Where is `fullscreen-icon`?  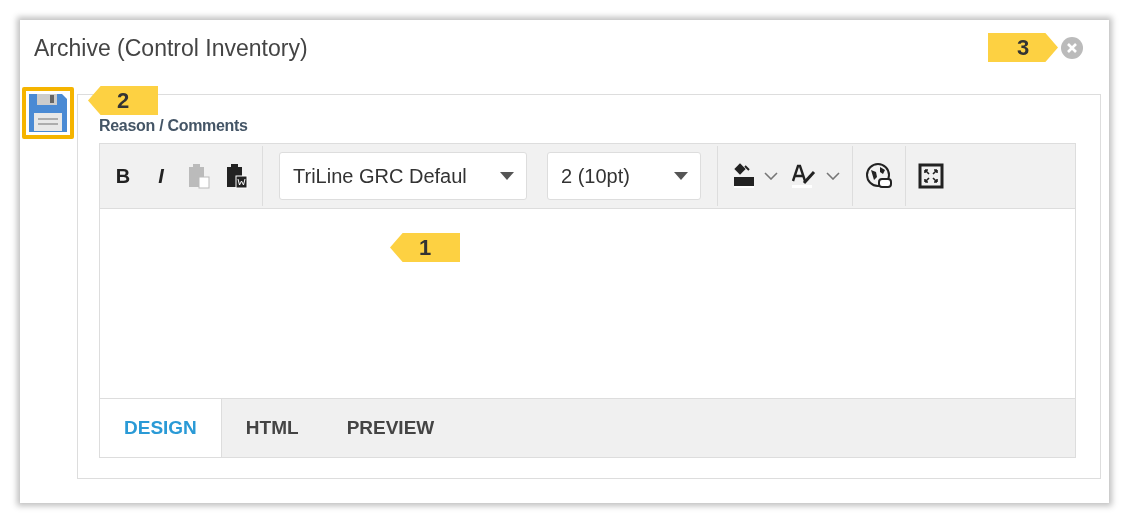 fullscreen-icon is located at coordinates (931, 176).